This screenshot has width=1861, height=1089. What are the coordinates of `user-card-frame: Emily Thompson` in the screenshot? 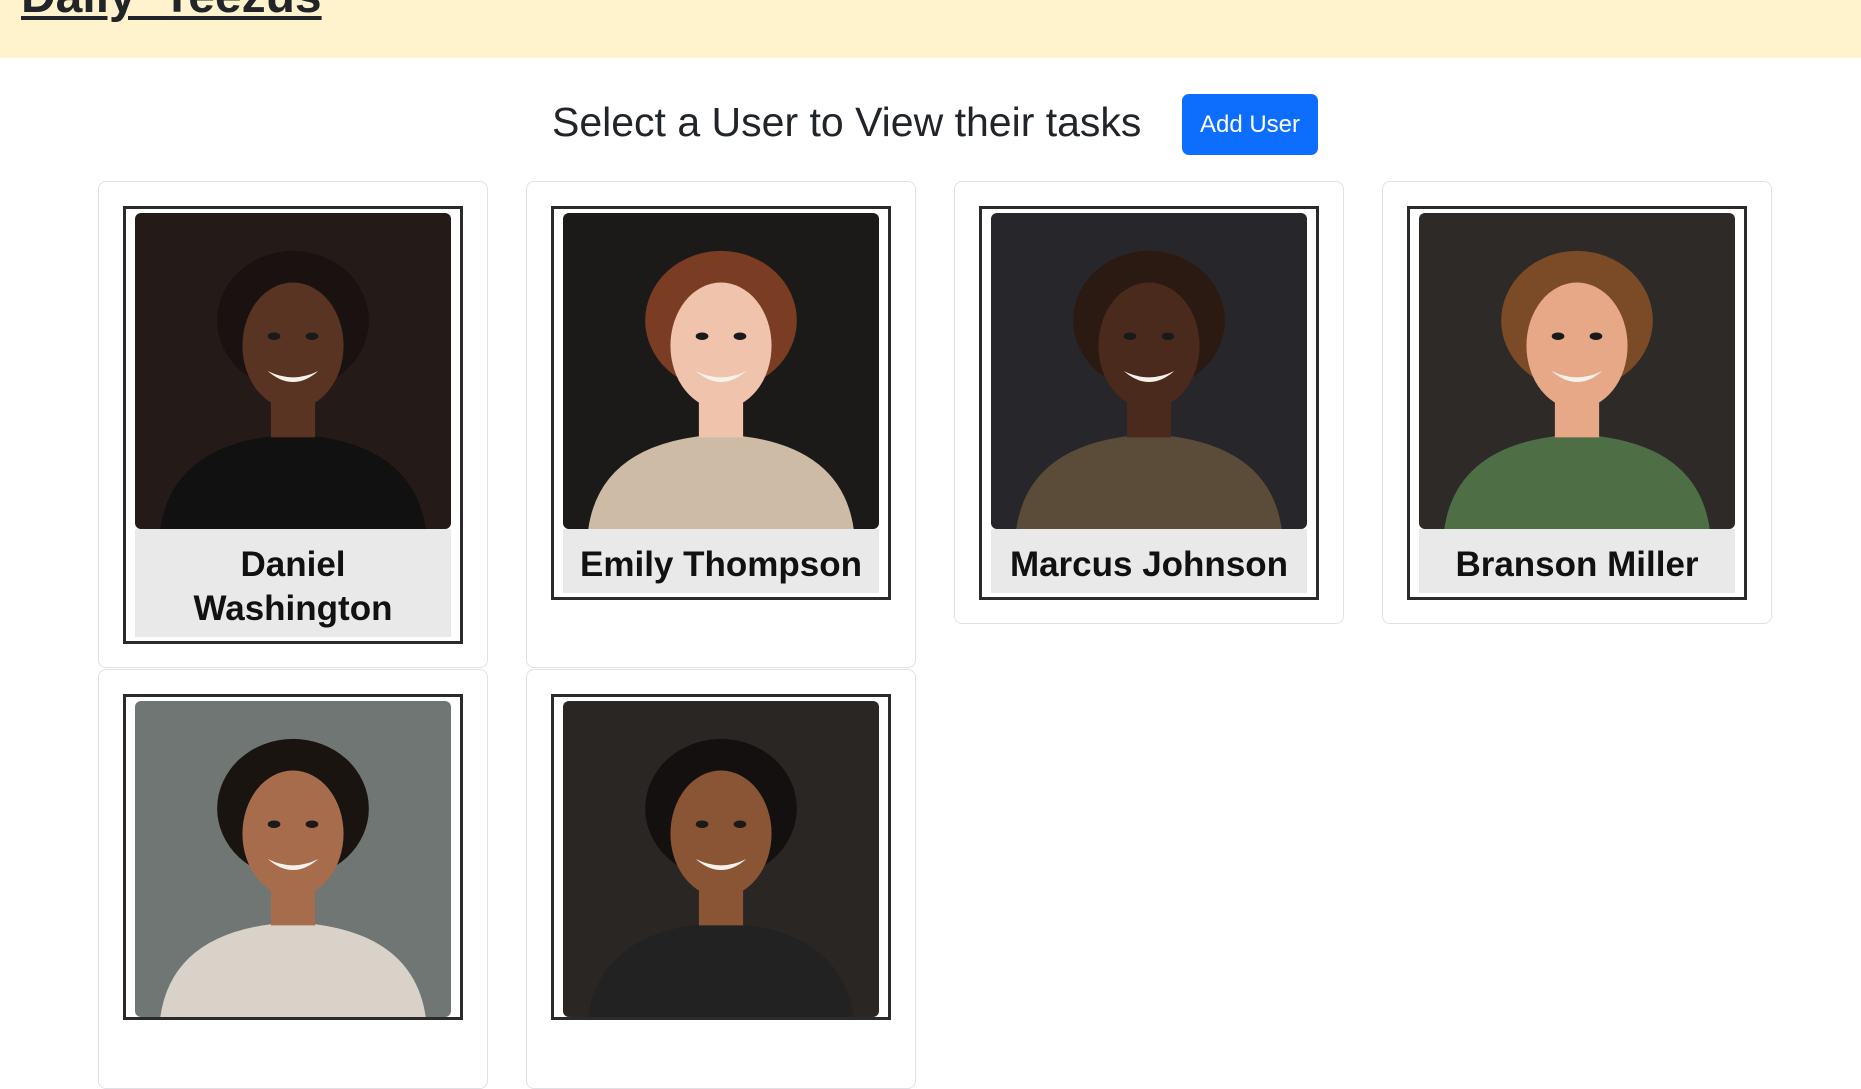 It's located at (721, 403).